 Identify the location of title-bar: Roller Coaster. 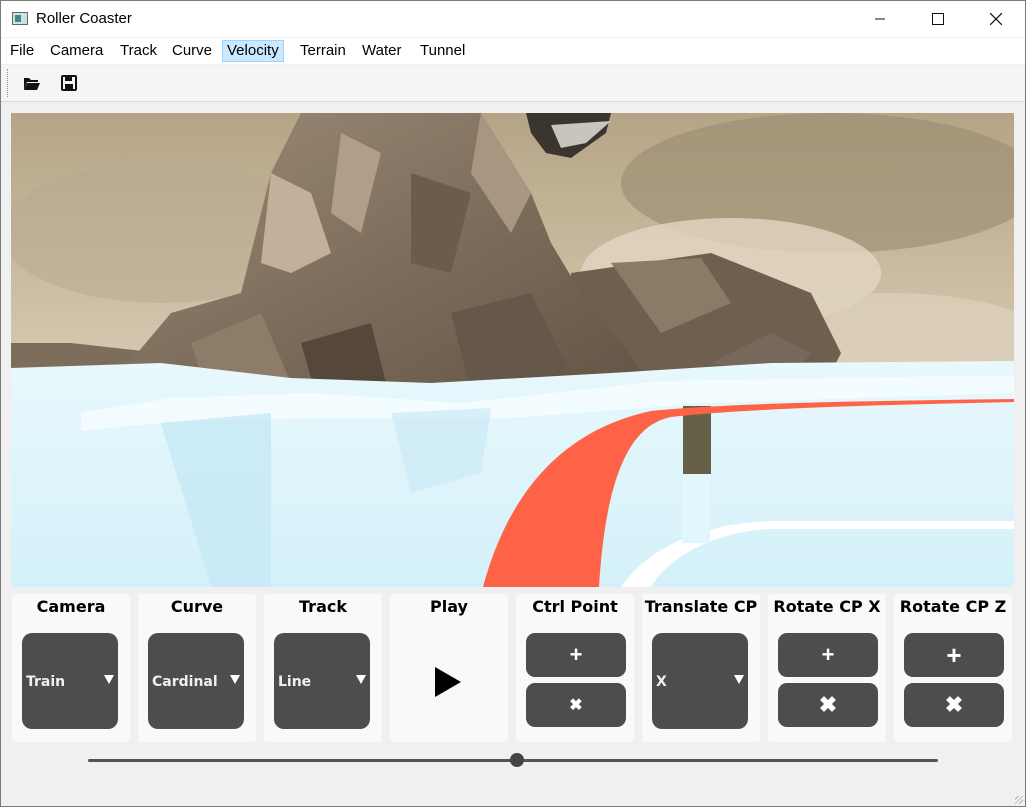
(513, 19).